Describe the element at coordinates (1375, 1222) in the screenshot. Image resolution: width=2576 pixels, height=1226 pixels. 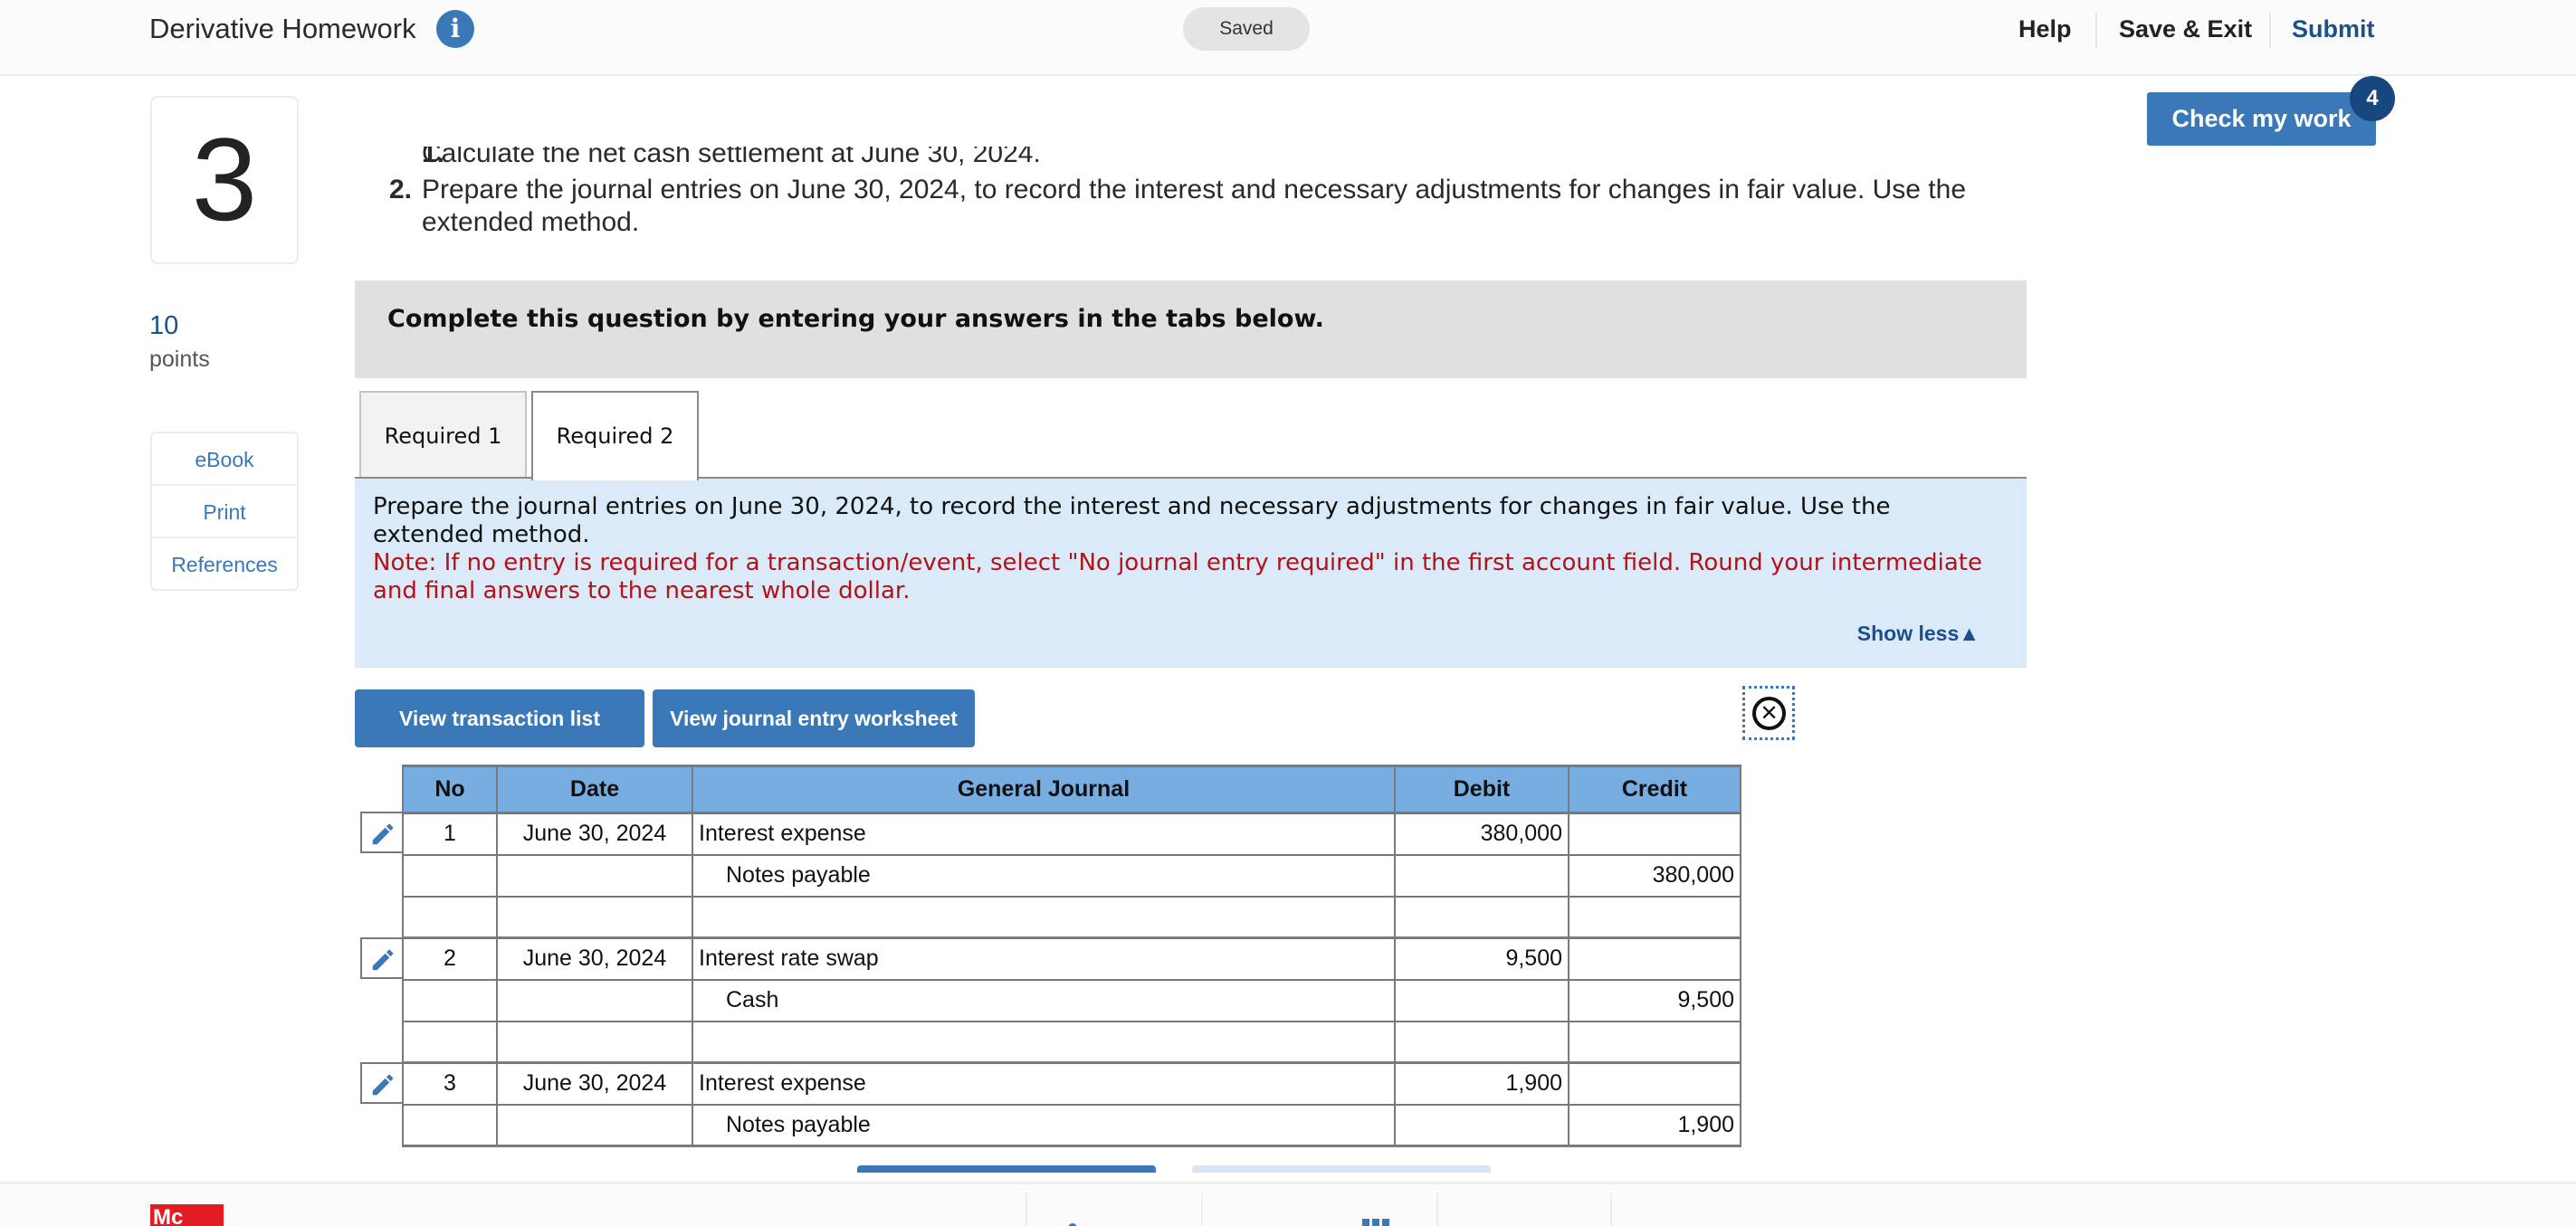
I see `question-grid-icon` at that location.